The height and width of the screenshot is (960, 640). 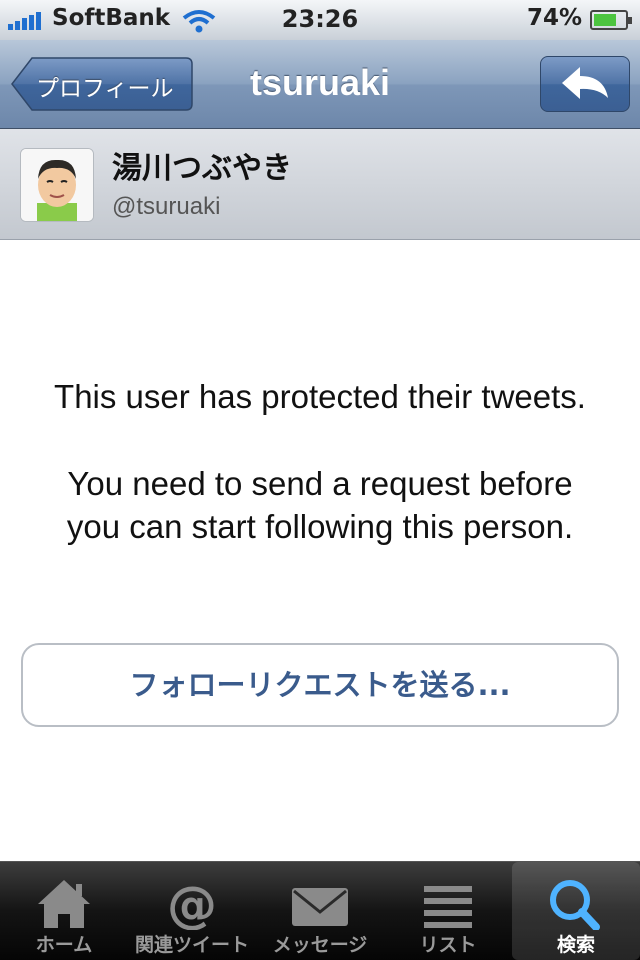 What do you see at coordinates (191, 945) in the screenshot?
I see `tab-mentions-label: 関連ツイート` at bounding box center [191, 945].